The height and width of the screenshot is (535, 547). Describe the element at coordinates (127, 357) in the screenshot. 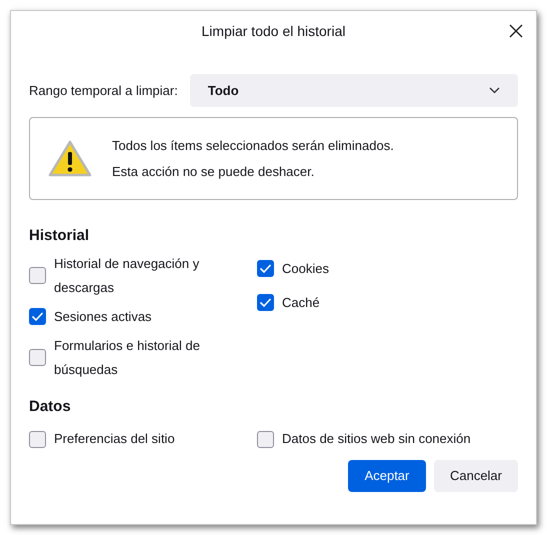

I see `checkbox-label: Formularios e historial de búsquedas` at that location.